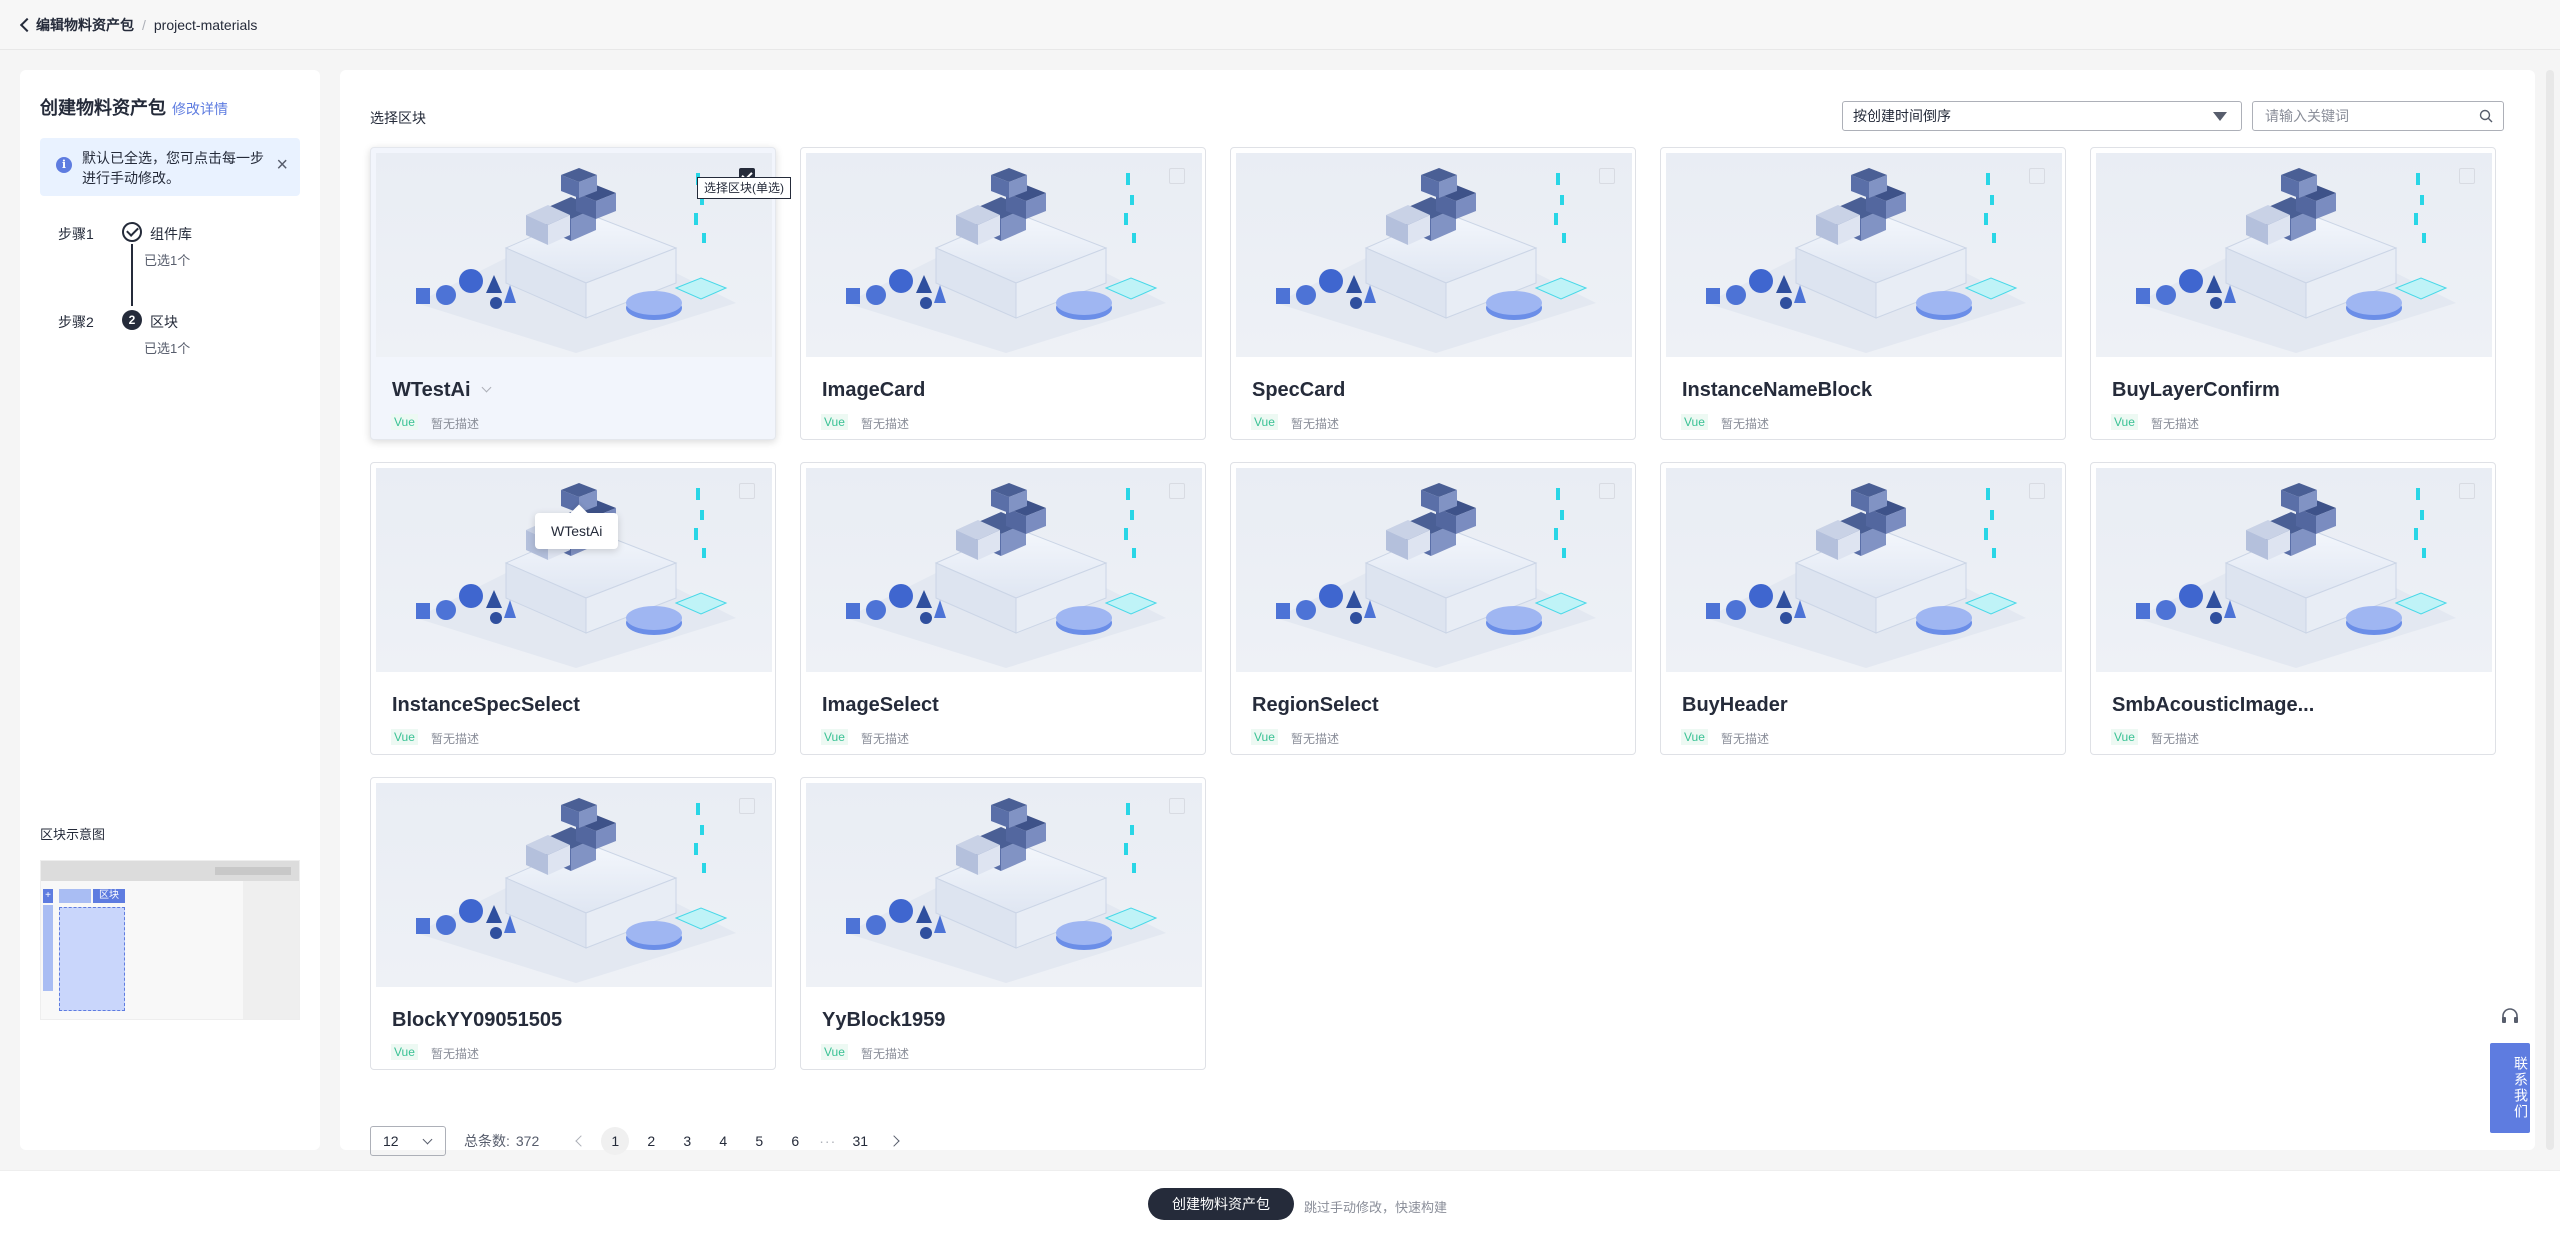 The image size is (2560, 1234). Describe the element at coordinates (880, 705) in the screenshot. I see `card-title: ImageSelect` at that location.